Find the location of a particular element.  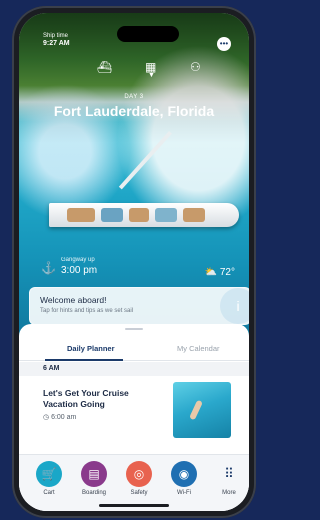

clock-icon: ◷ is located at coordinates (46, 417).